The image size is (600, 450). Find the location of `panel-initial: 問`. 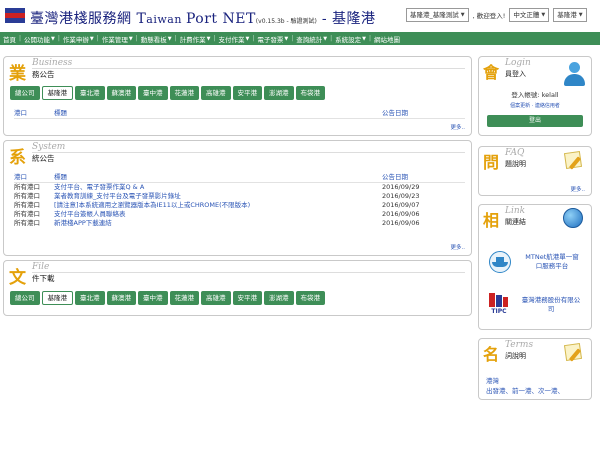

panel-initial: 問 is located at coordinates (491, 162).